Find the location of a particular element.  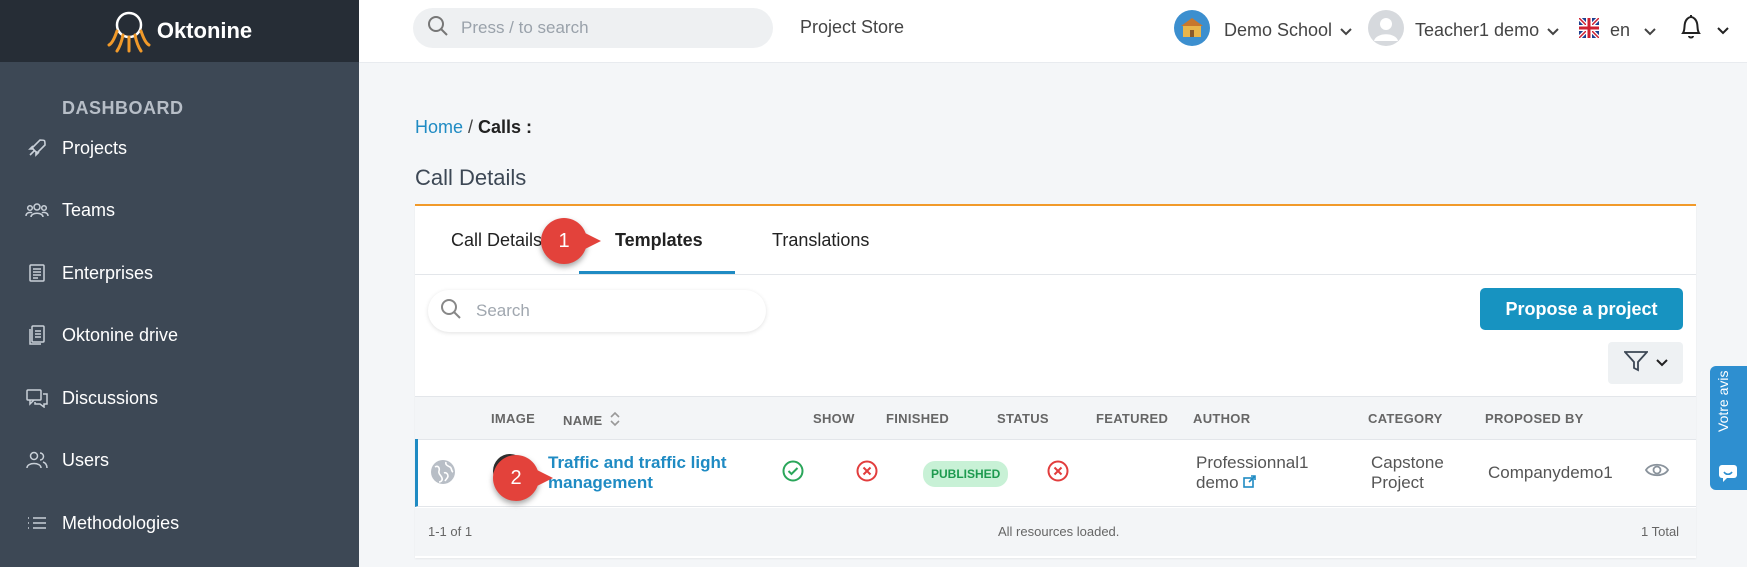

column-header-finished: FINISHED is located at coordinates (918, 418).